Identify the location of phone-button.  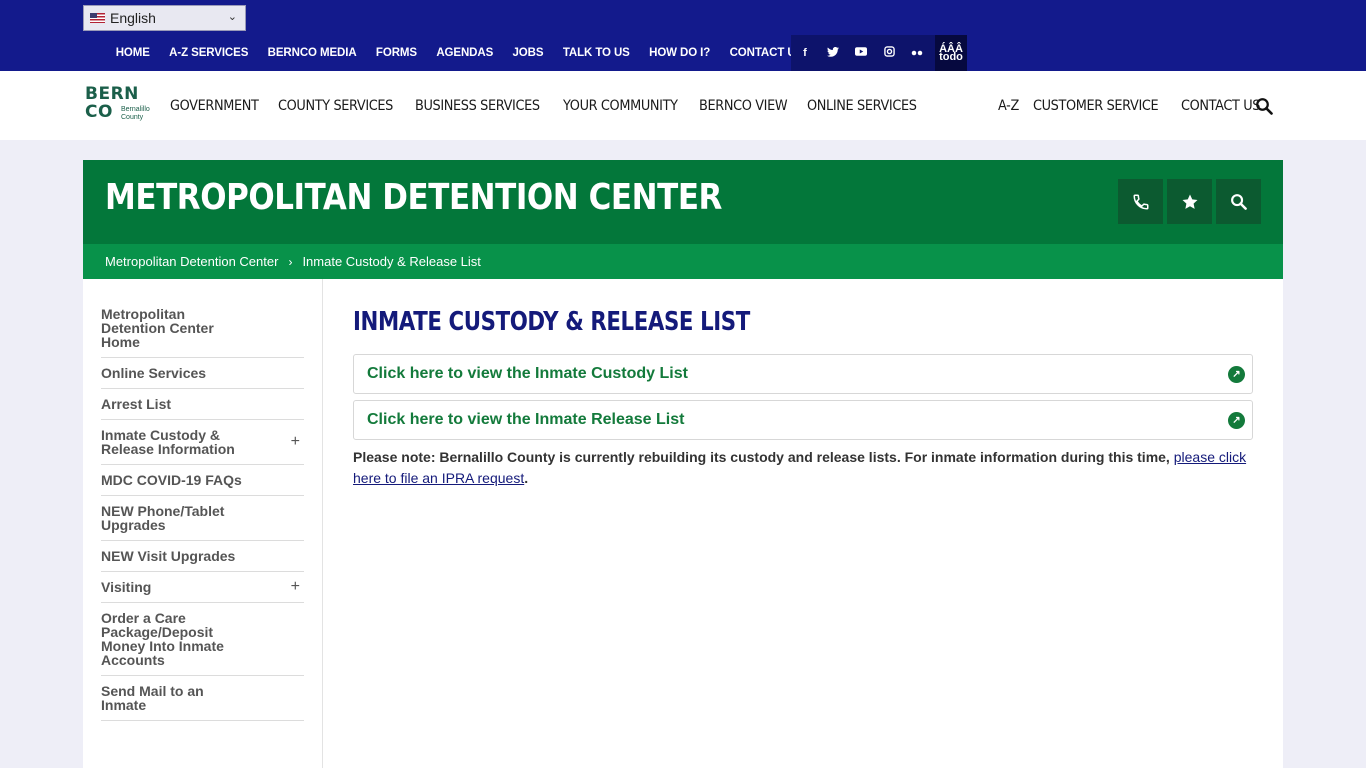
(1140, 201).